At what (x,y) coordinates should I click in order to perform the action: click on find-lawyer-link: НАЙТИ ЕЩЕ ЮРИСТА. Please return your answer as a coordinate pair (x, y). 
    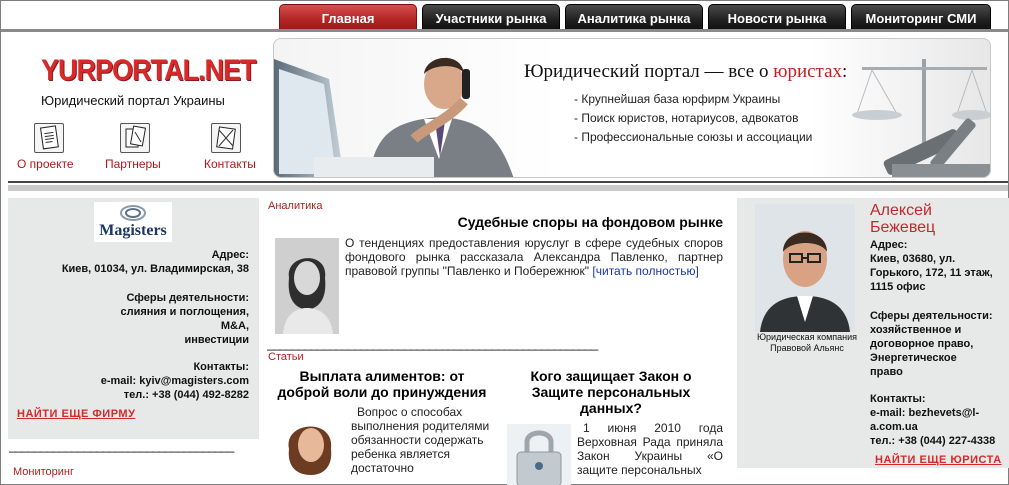
    Looking at the image, I should click on (938, 460).